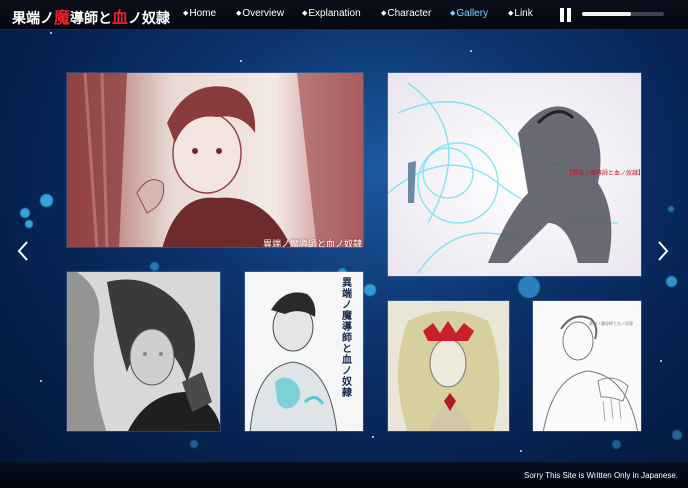 The image size is (688, 488). What do you see at coordinates (263, 13) in the screenshot?
I see `nav-label: Overview` at bounding box center [263, 13].